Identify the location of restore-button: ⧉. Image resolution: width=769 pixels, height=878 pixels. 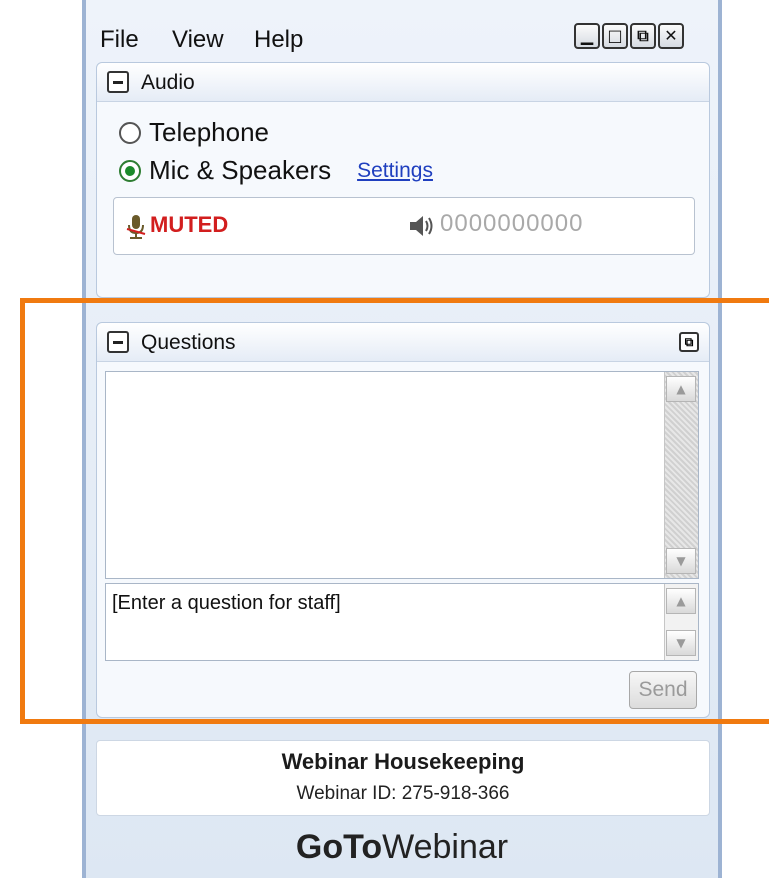
(643, 36).